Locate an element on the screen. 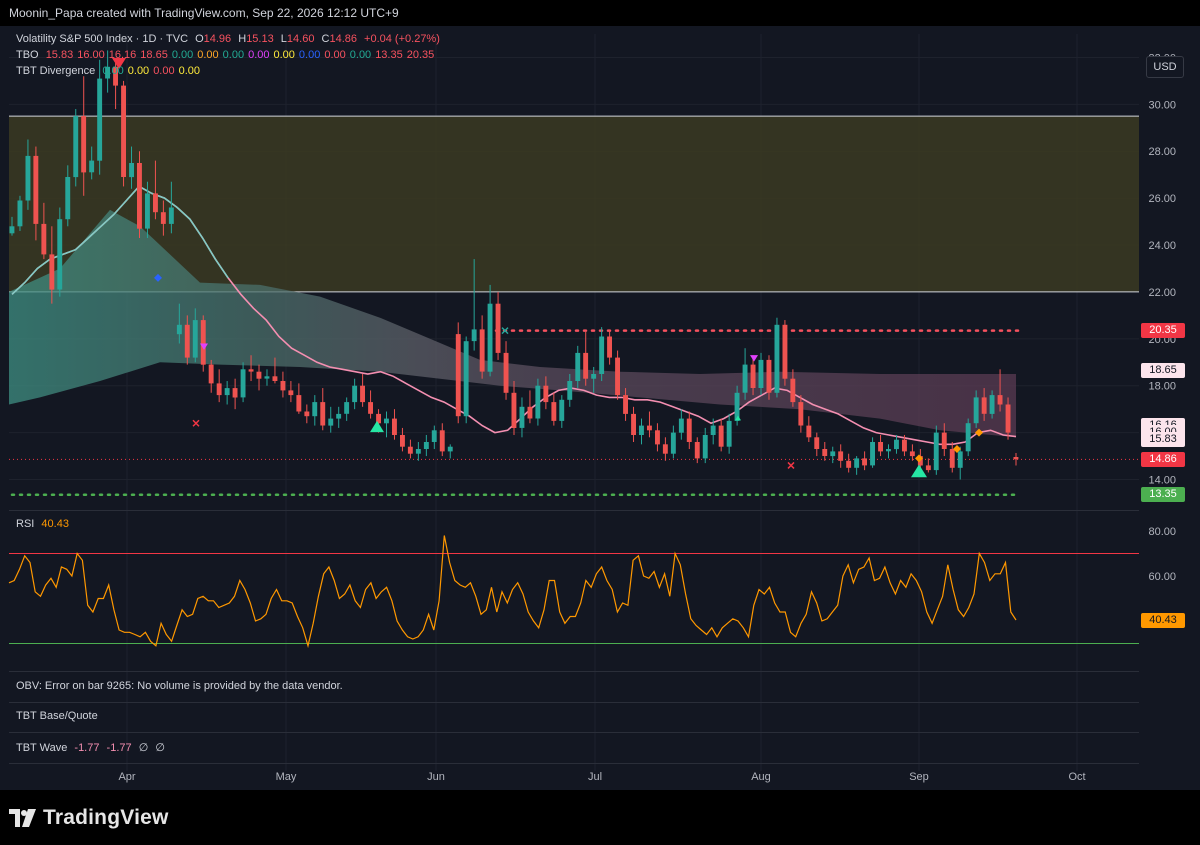 This screenshot has width=1200, height=845. wave-value-3: ∅ is located at coordinates (143, 748).